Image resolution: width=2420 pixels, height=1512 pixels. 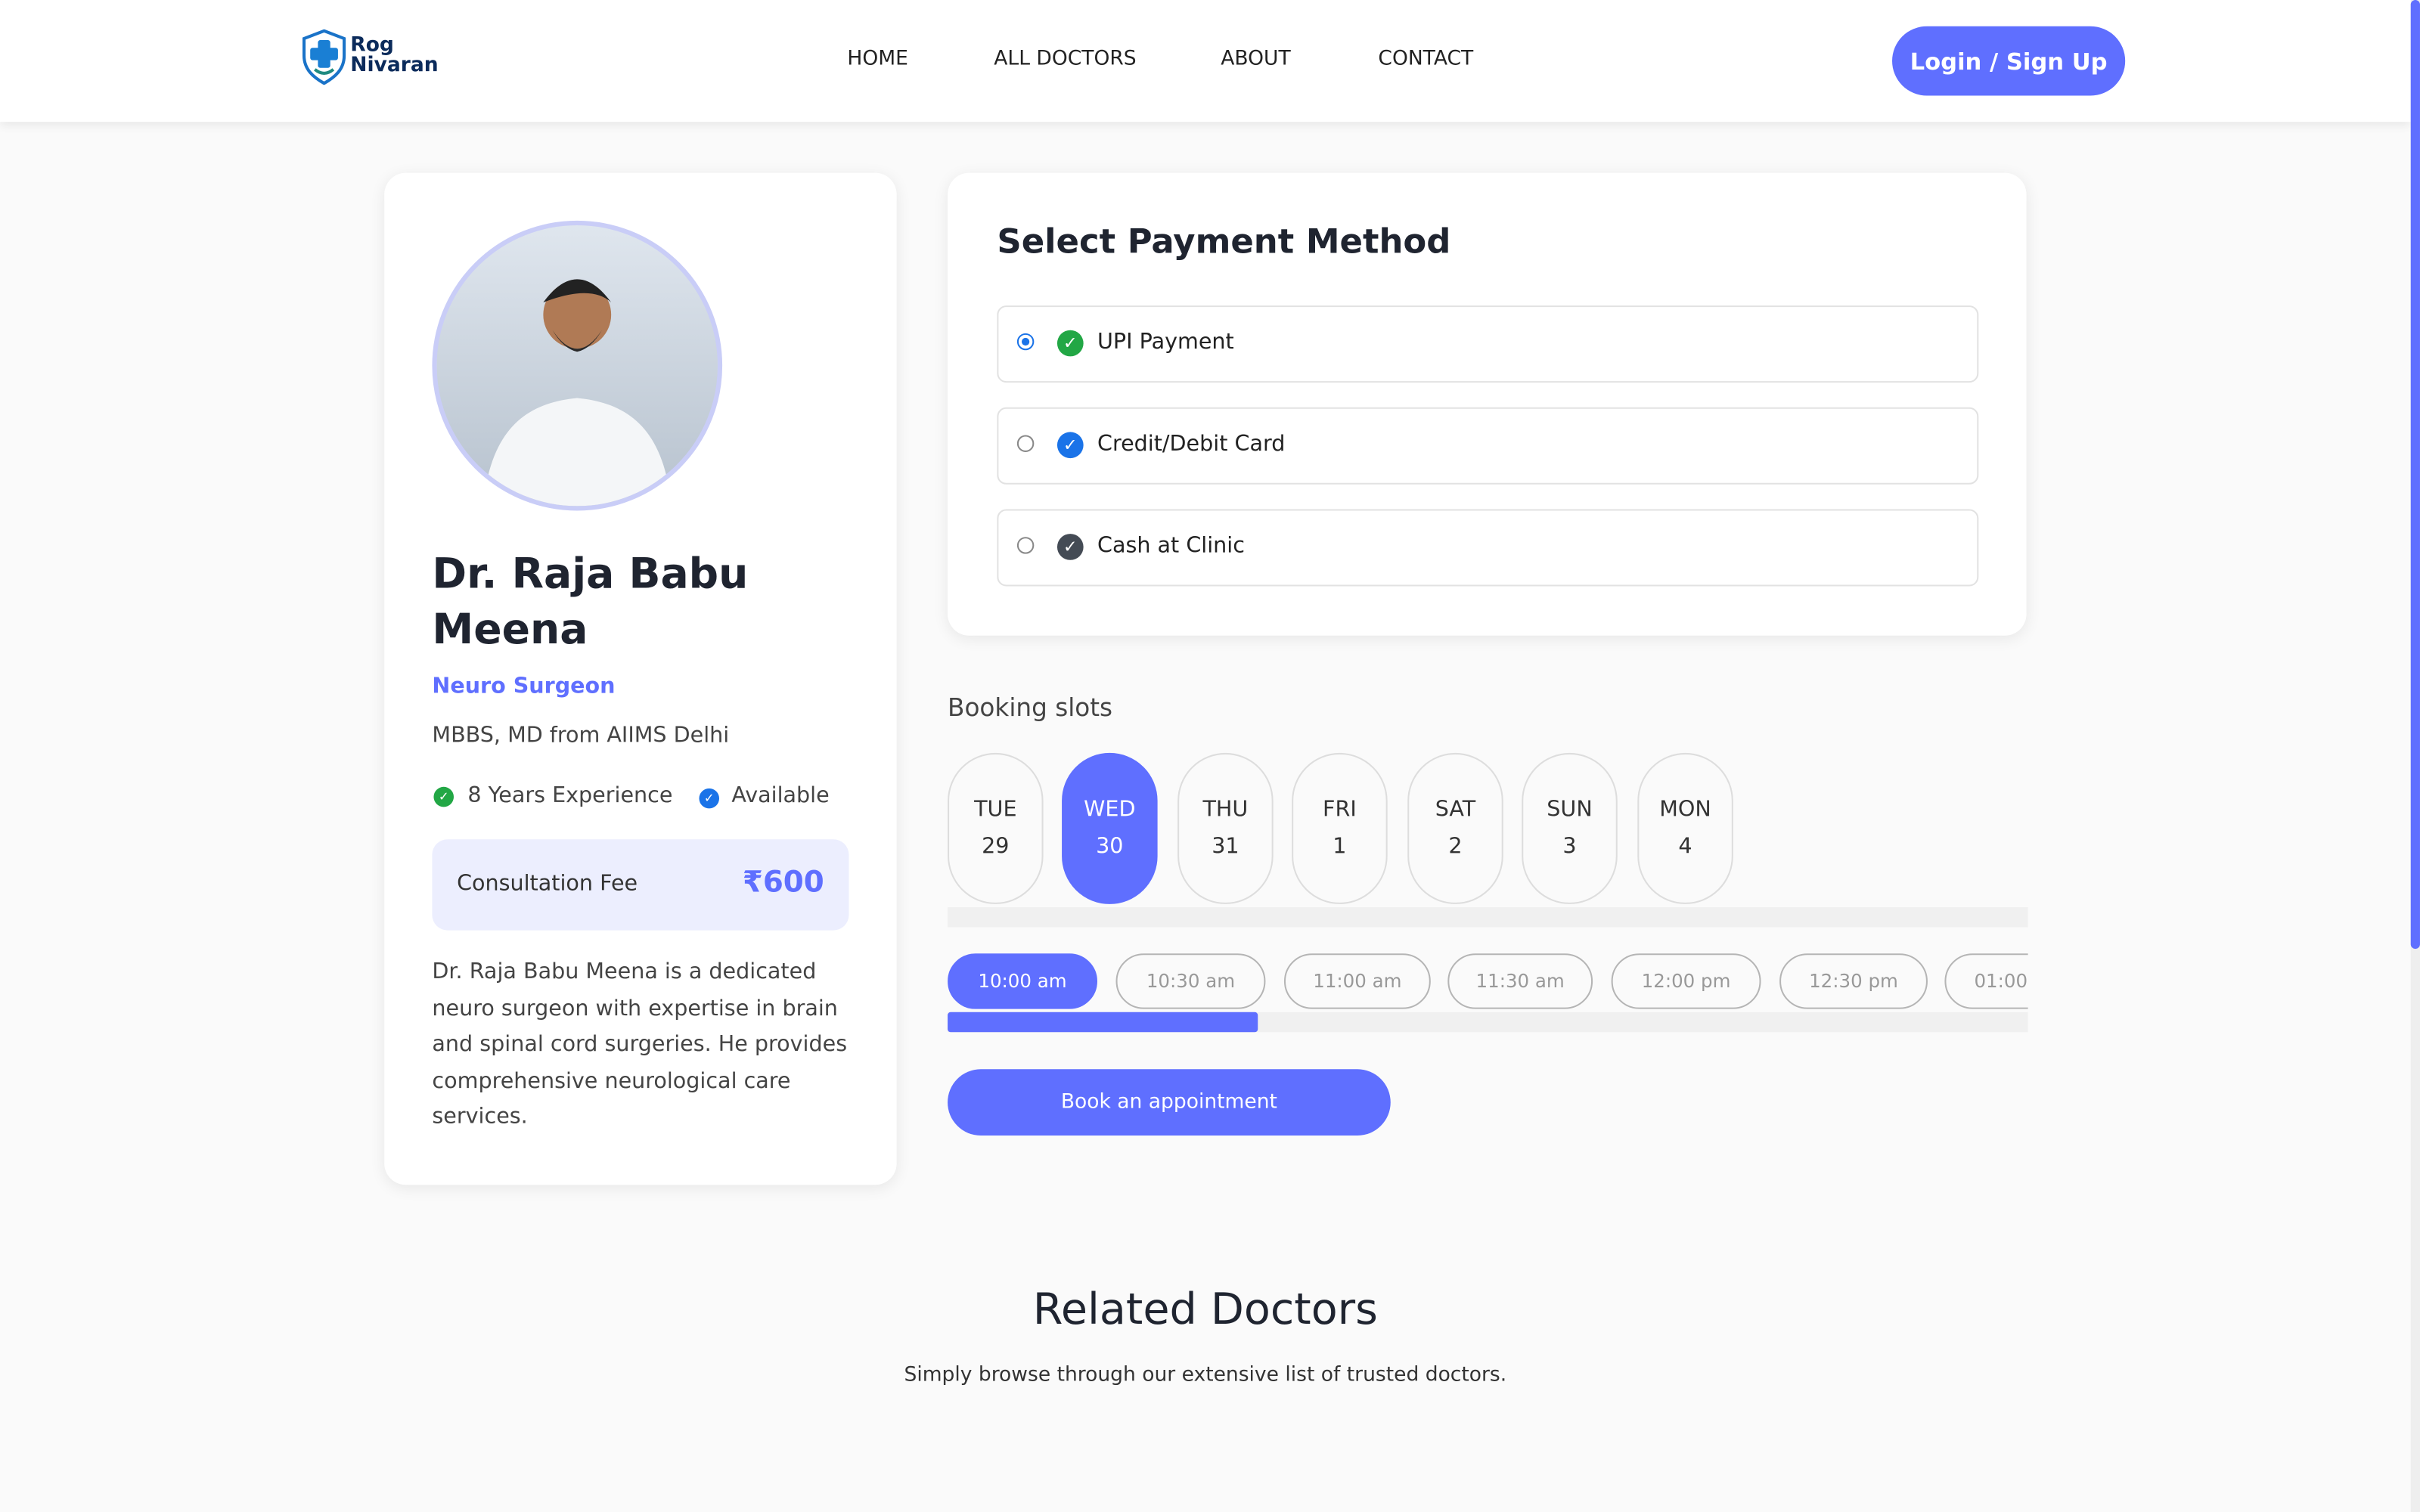 I want to click on fee-label: Consultation Fee, so click(x=547, y=884).